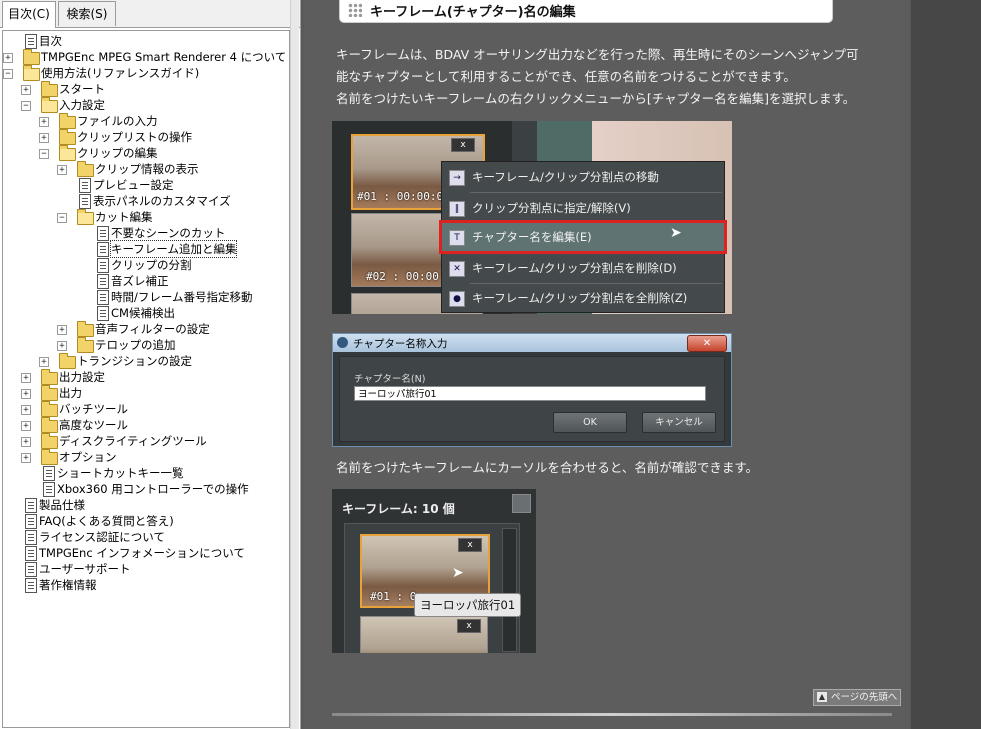 The width and height of the screenshot is (981, 729). What do you see at coordinates (85, 569) in the screenshot?
I see `tree-item-label: ユーザーサポート` at bounding box center [85, 569].